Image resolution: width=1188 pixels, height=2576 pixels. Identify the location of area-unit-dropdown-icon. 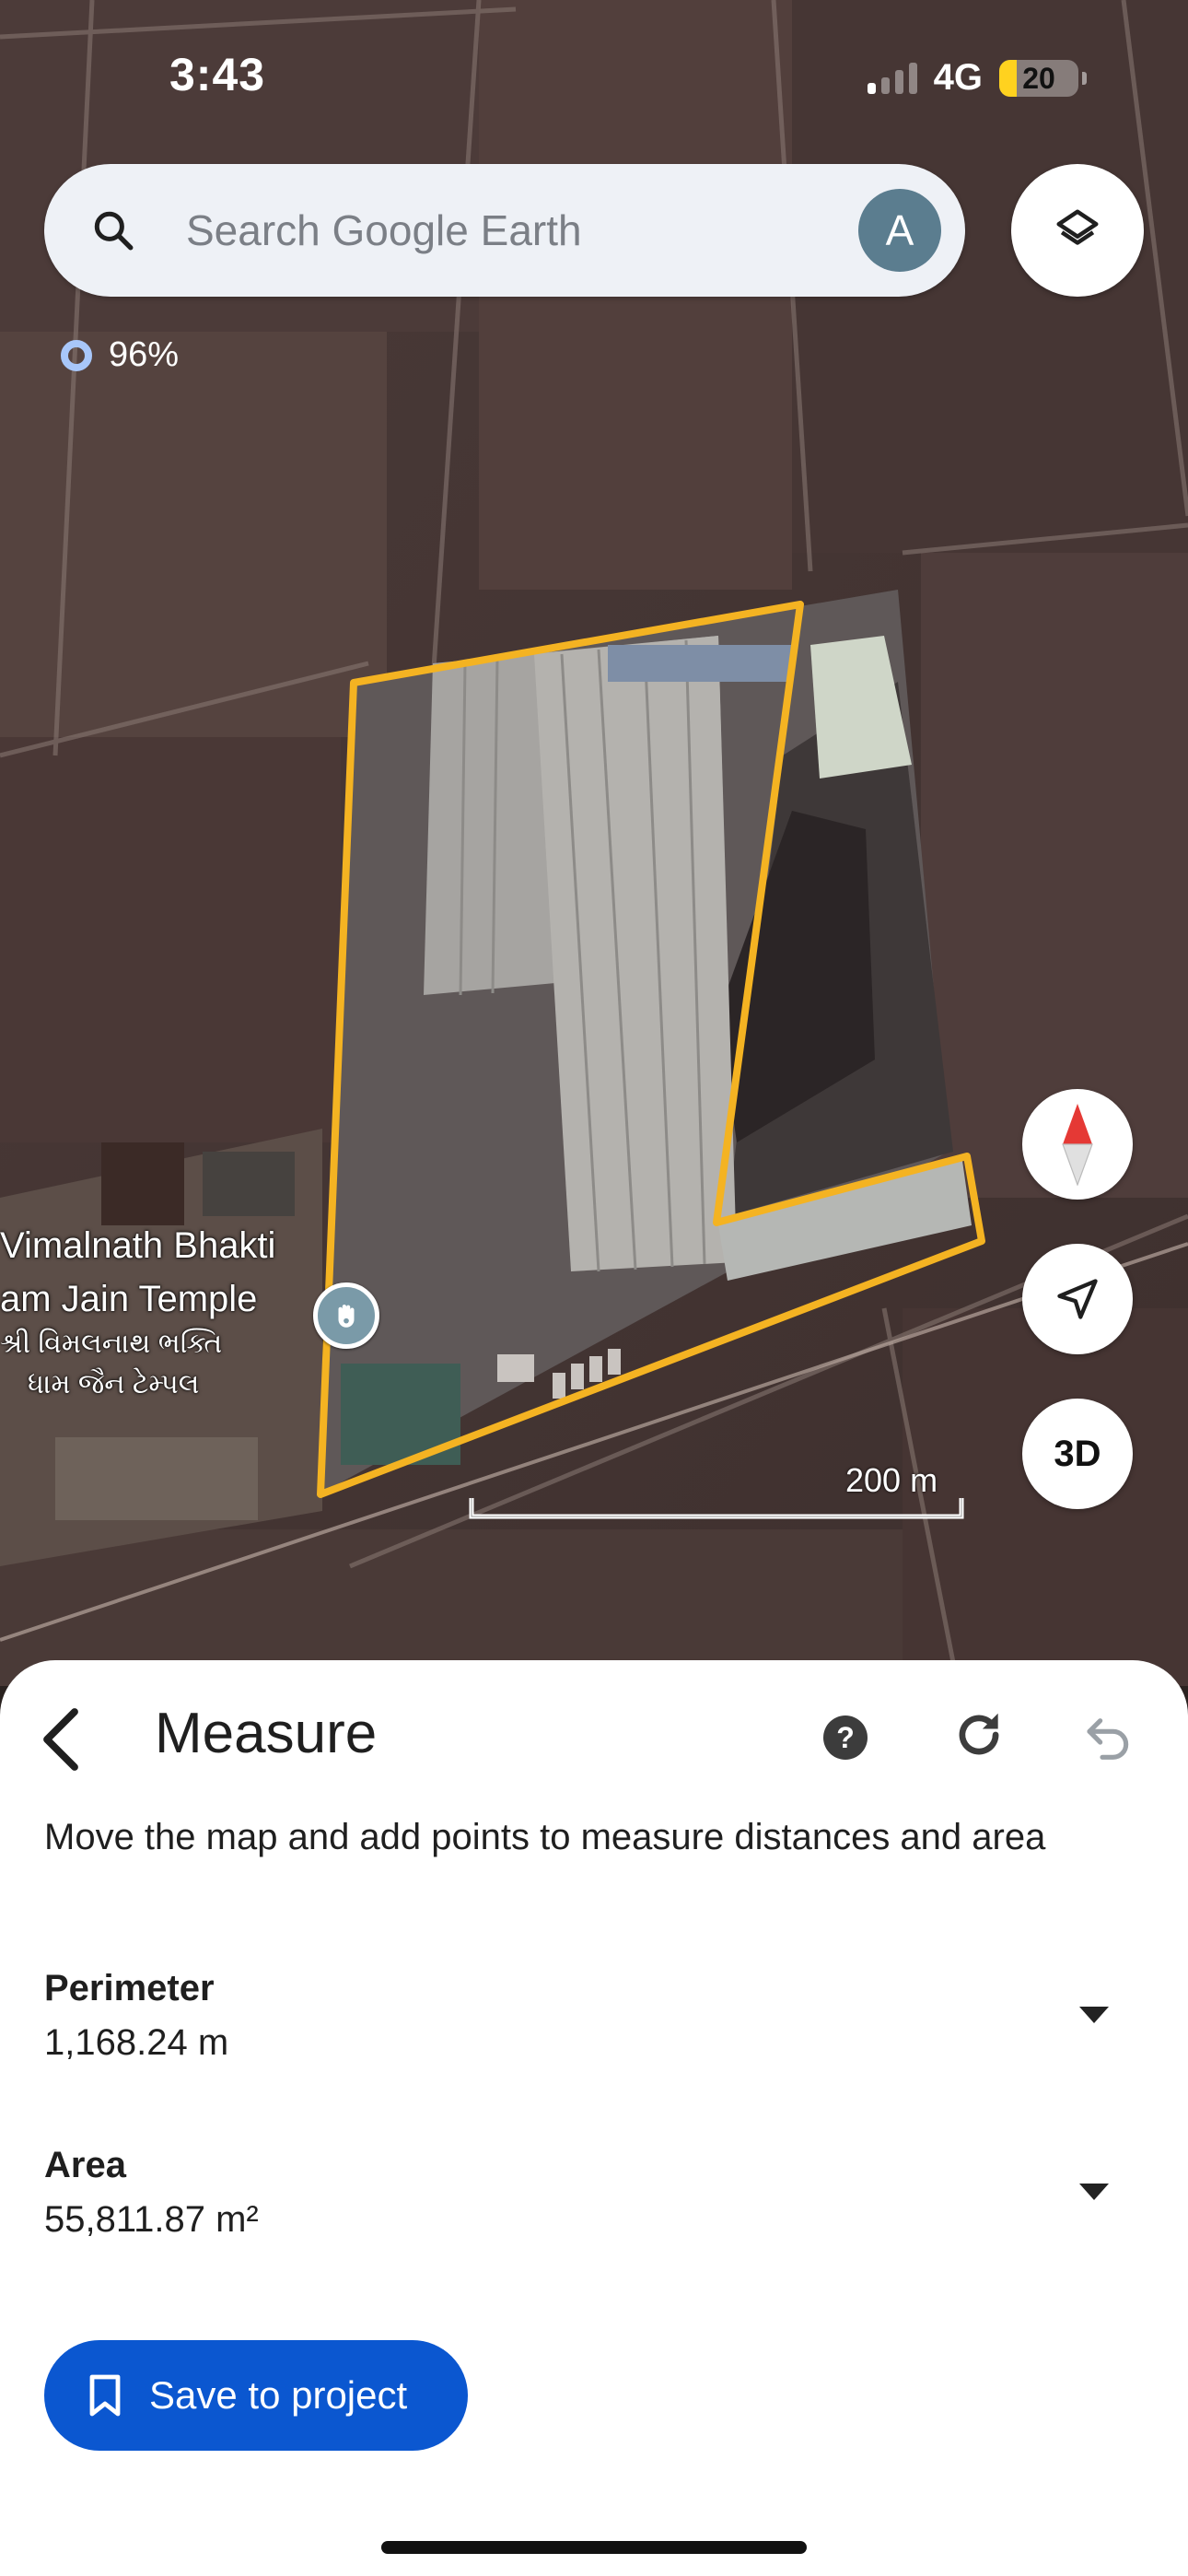
(1094, 2192).